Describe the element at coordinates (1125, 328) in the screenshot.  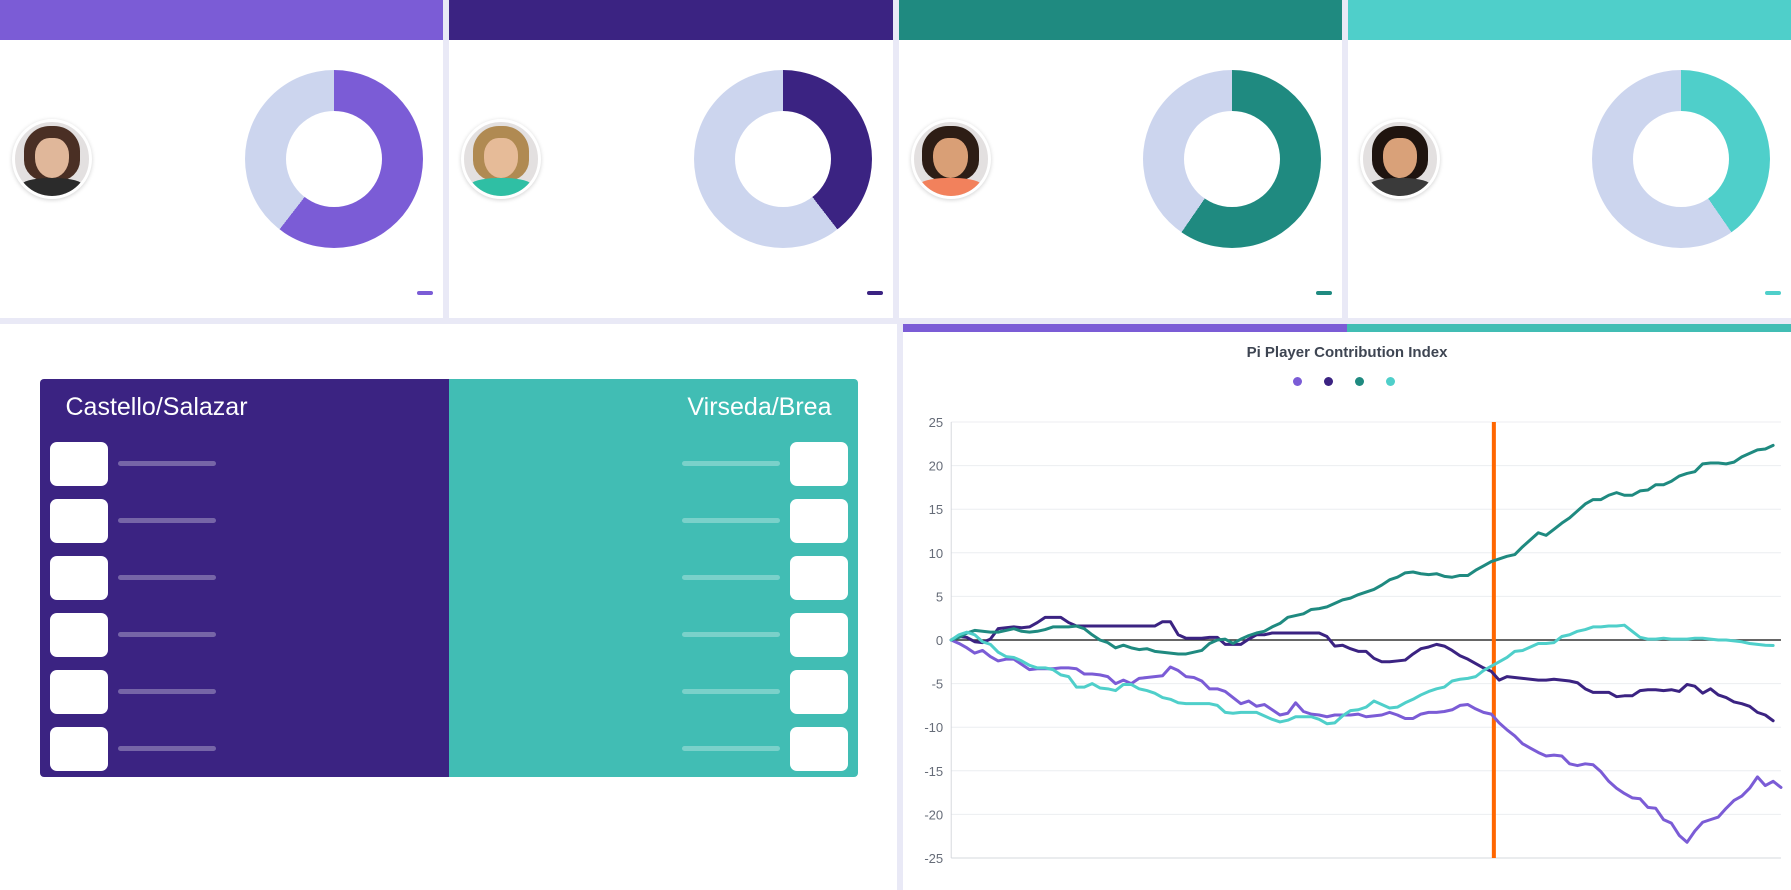
I see `chart-accent-left` at that location.